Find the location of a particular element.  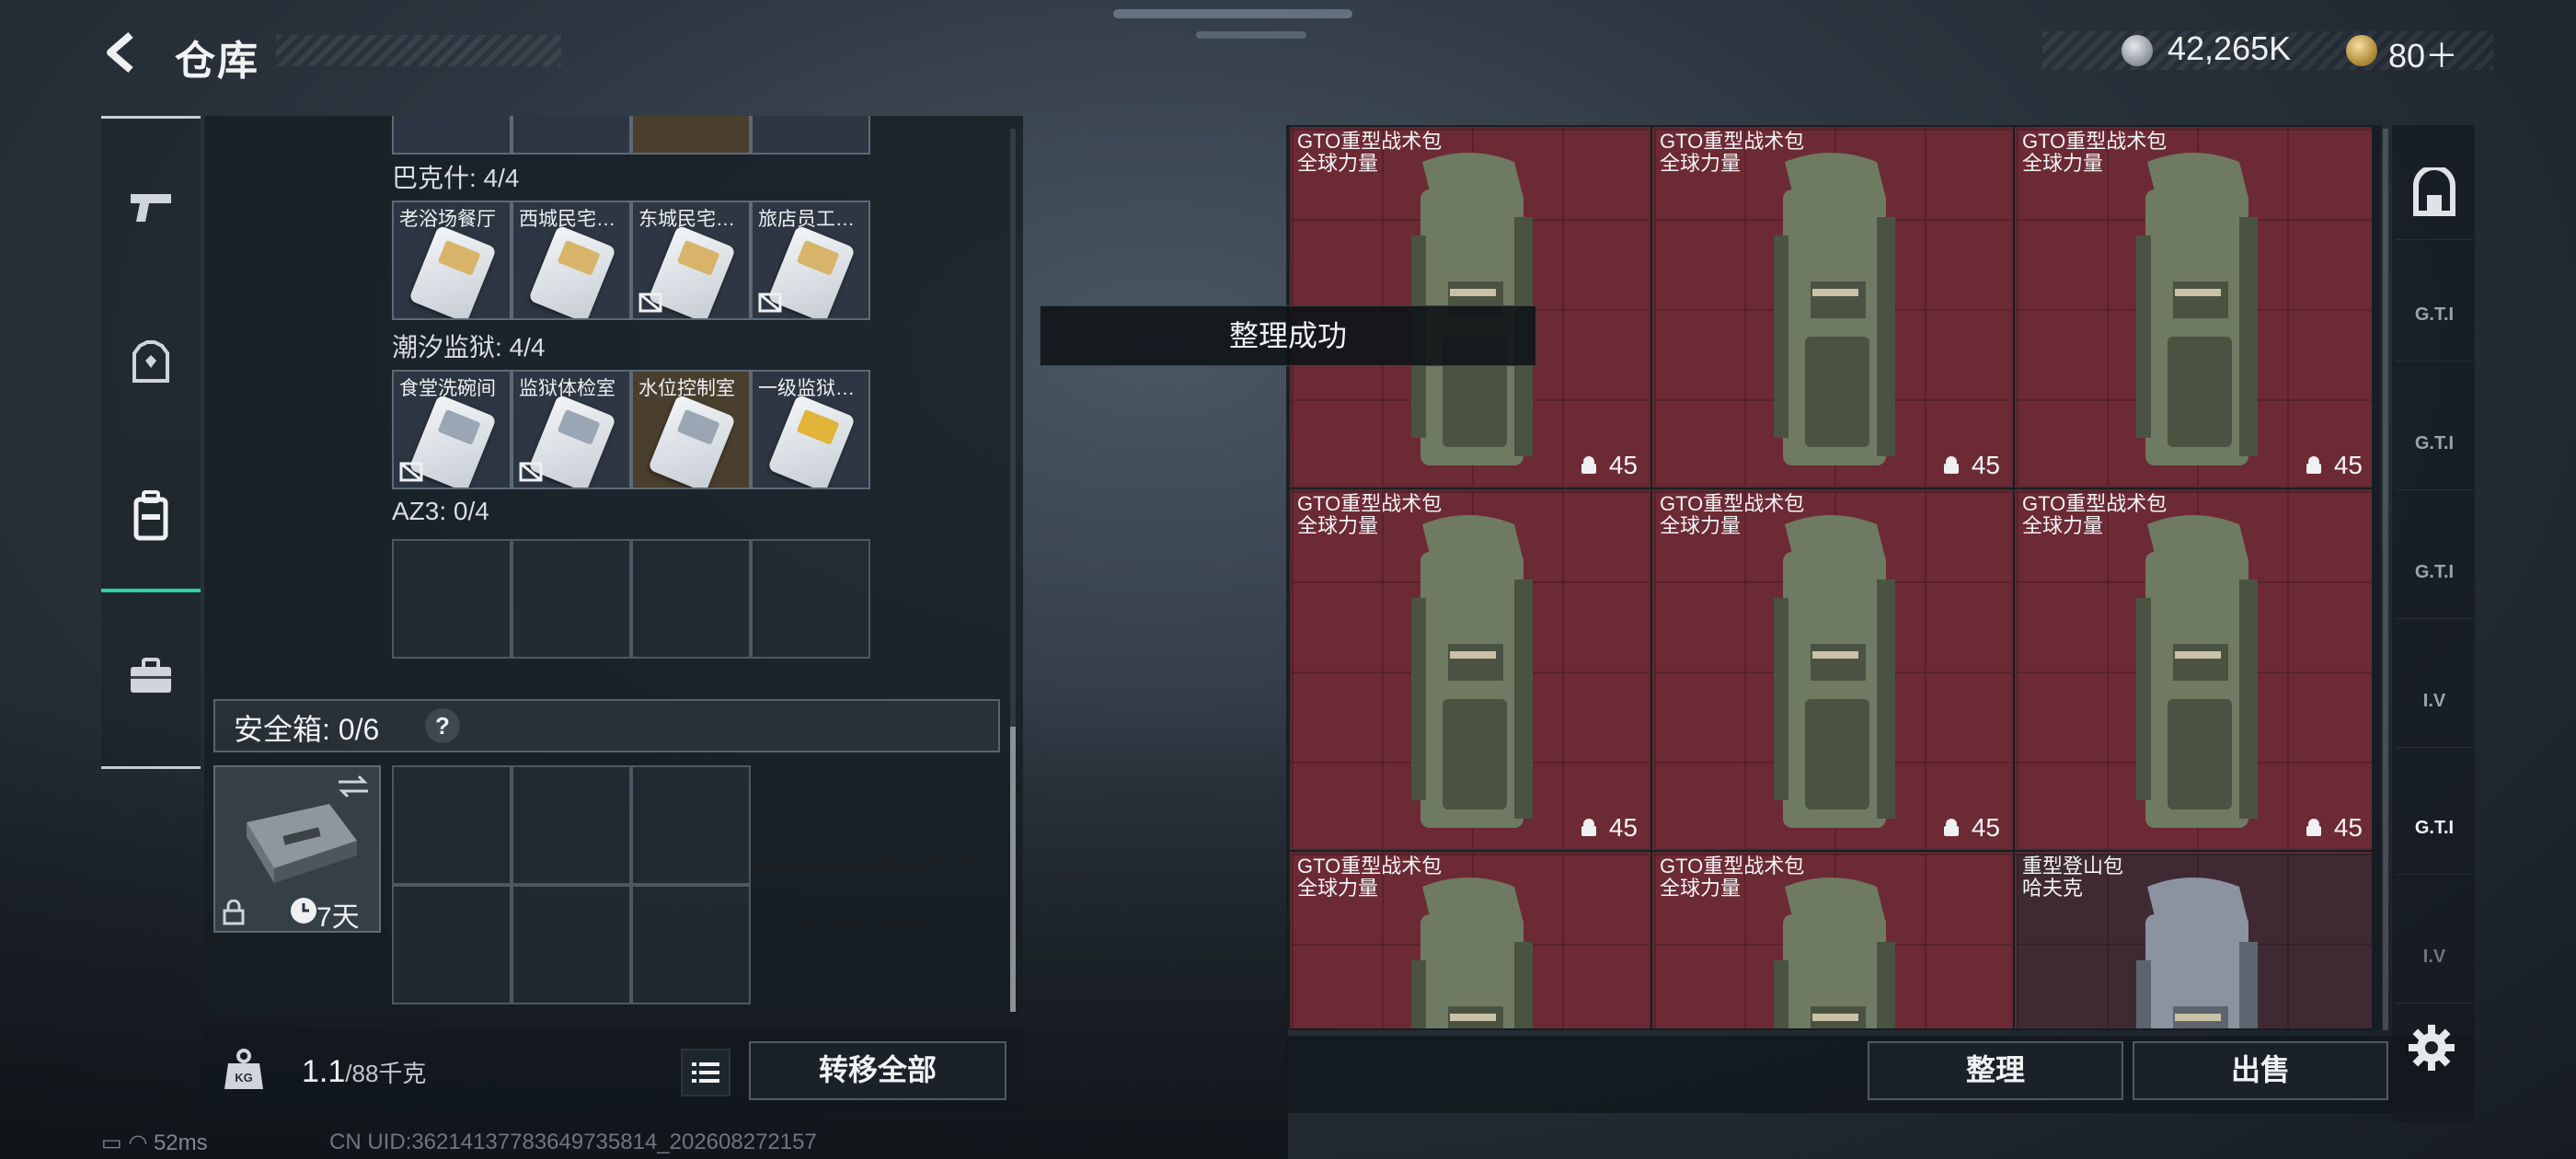

rail-item-weapons is located at coordinates (151, 207).